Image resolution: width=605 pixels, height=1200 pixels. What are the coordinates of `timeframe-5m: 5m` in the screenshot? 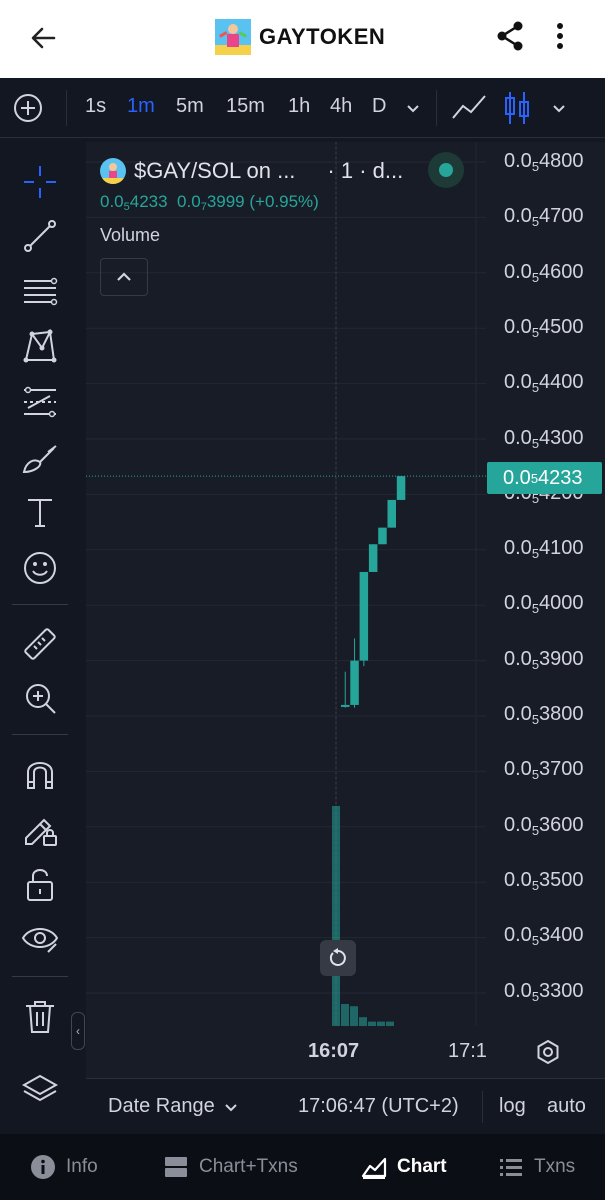 It's located at (190, 106).